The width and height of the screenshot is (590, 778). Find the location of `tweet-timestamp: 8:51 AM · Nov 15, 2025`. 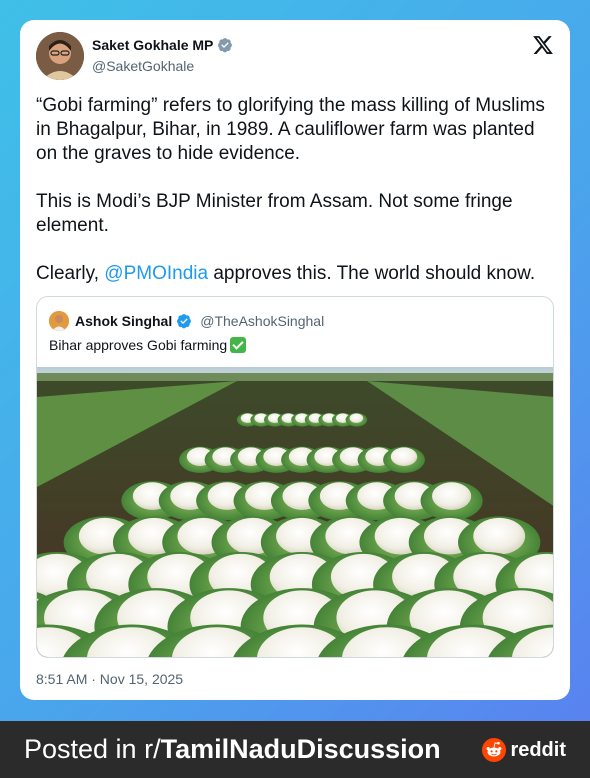

tweet-timestamp: 8:51 AM · Nov 15, 2025 is located at coordinates (109, 679).